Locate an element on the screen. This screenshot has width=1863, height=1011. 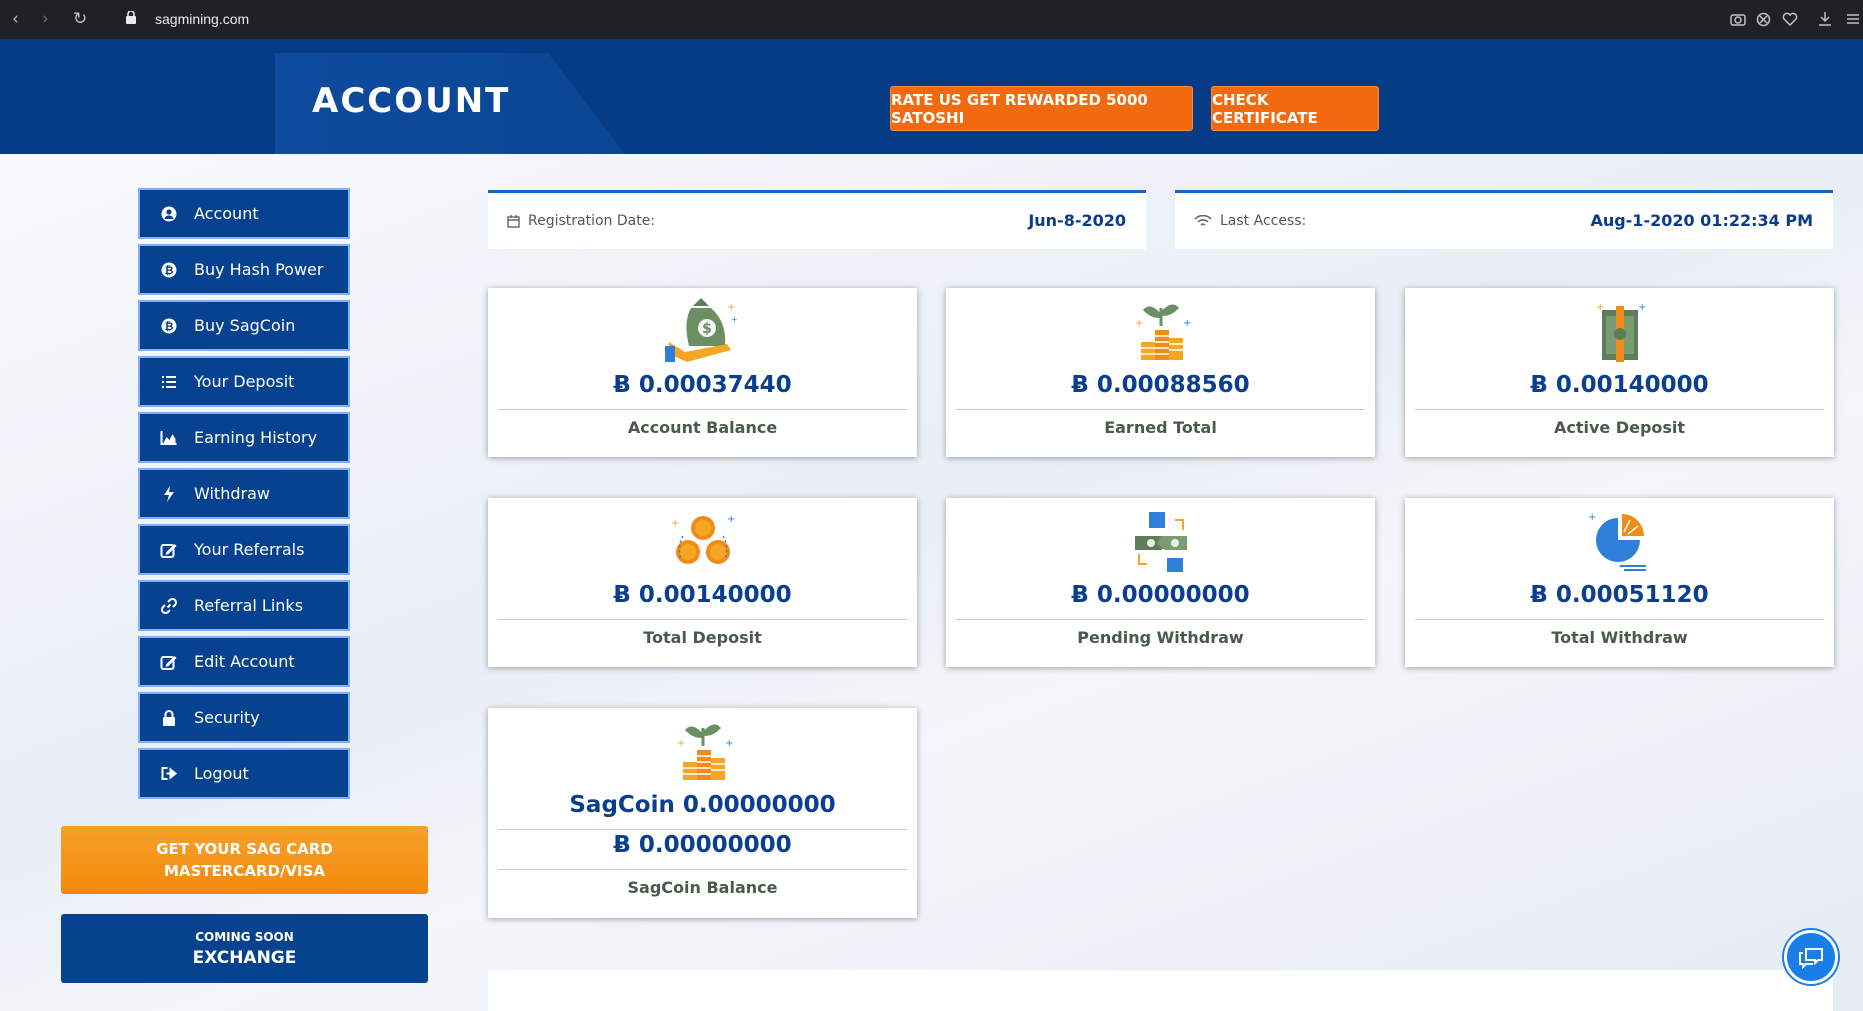
promo-line: MASTERCARD/VISA is located at coordinates (244, 871).